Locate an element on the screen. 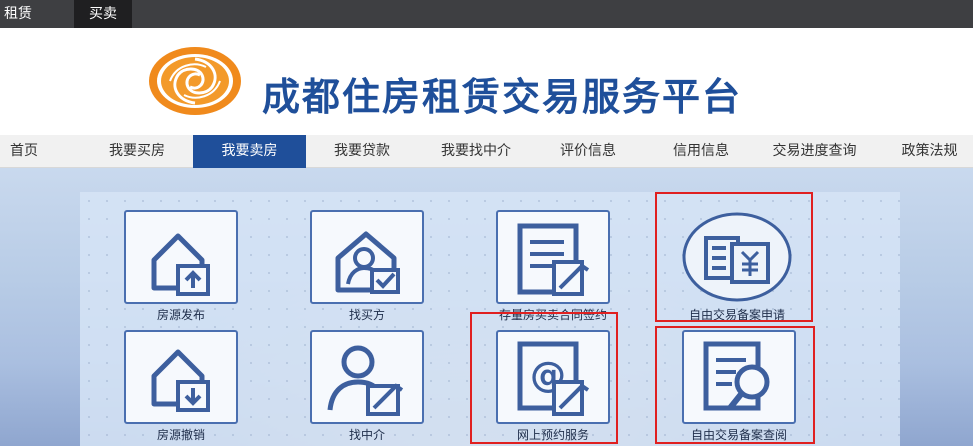 This screenshot has height=446, width=973. service-label: 房源发布 is located at coordinates (180, 315).